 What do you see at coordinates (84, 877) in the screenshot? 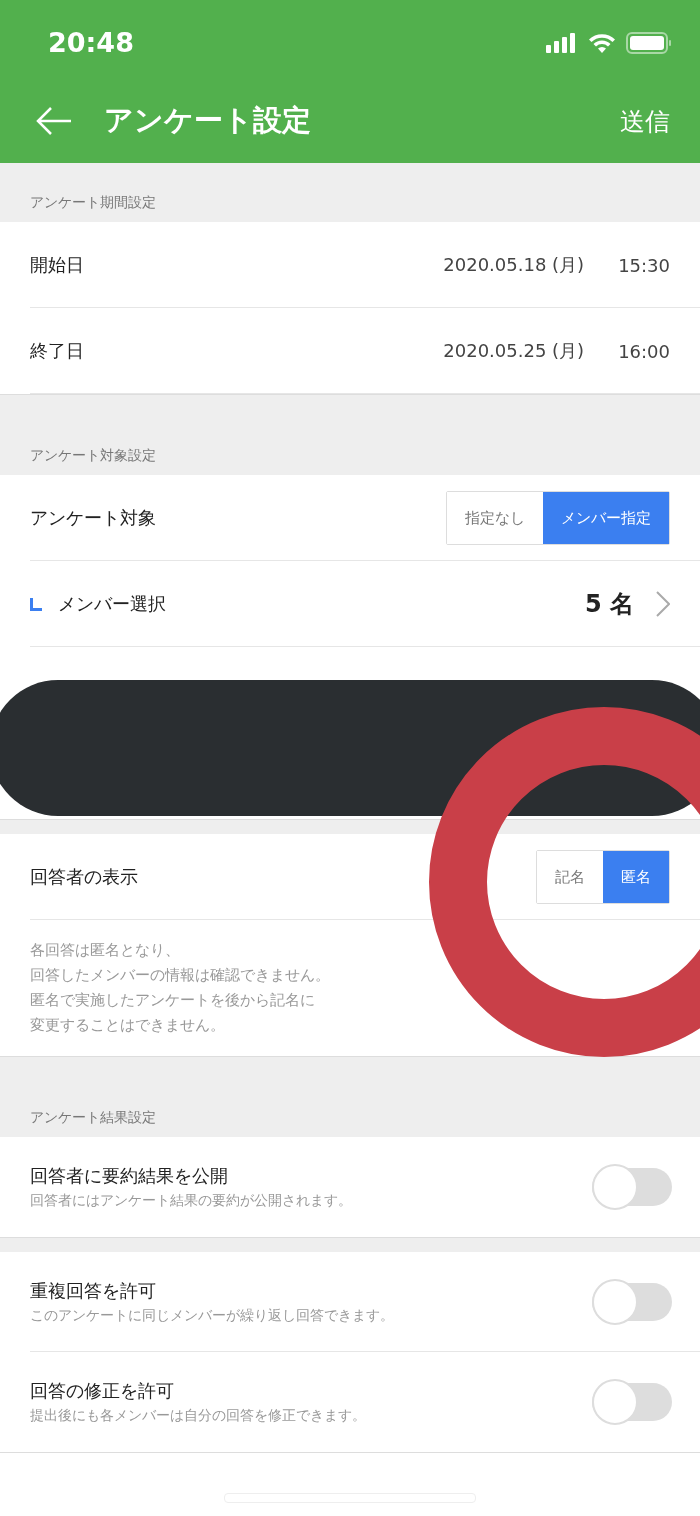
I see `row-label: 回答者の表示` at bounding box center [84, 877].